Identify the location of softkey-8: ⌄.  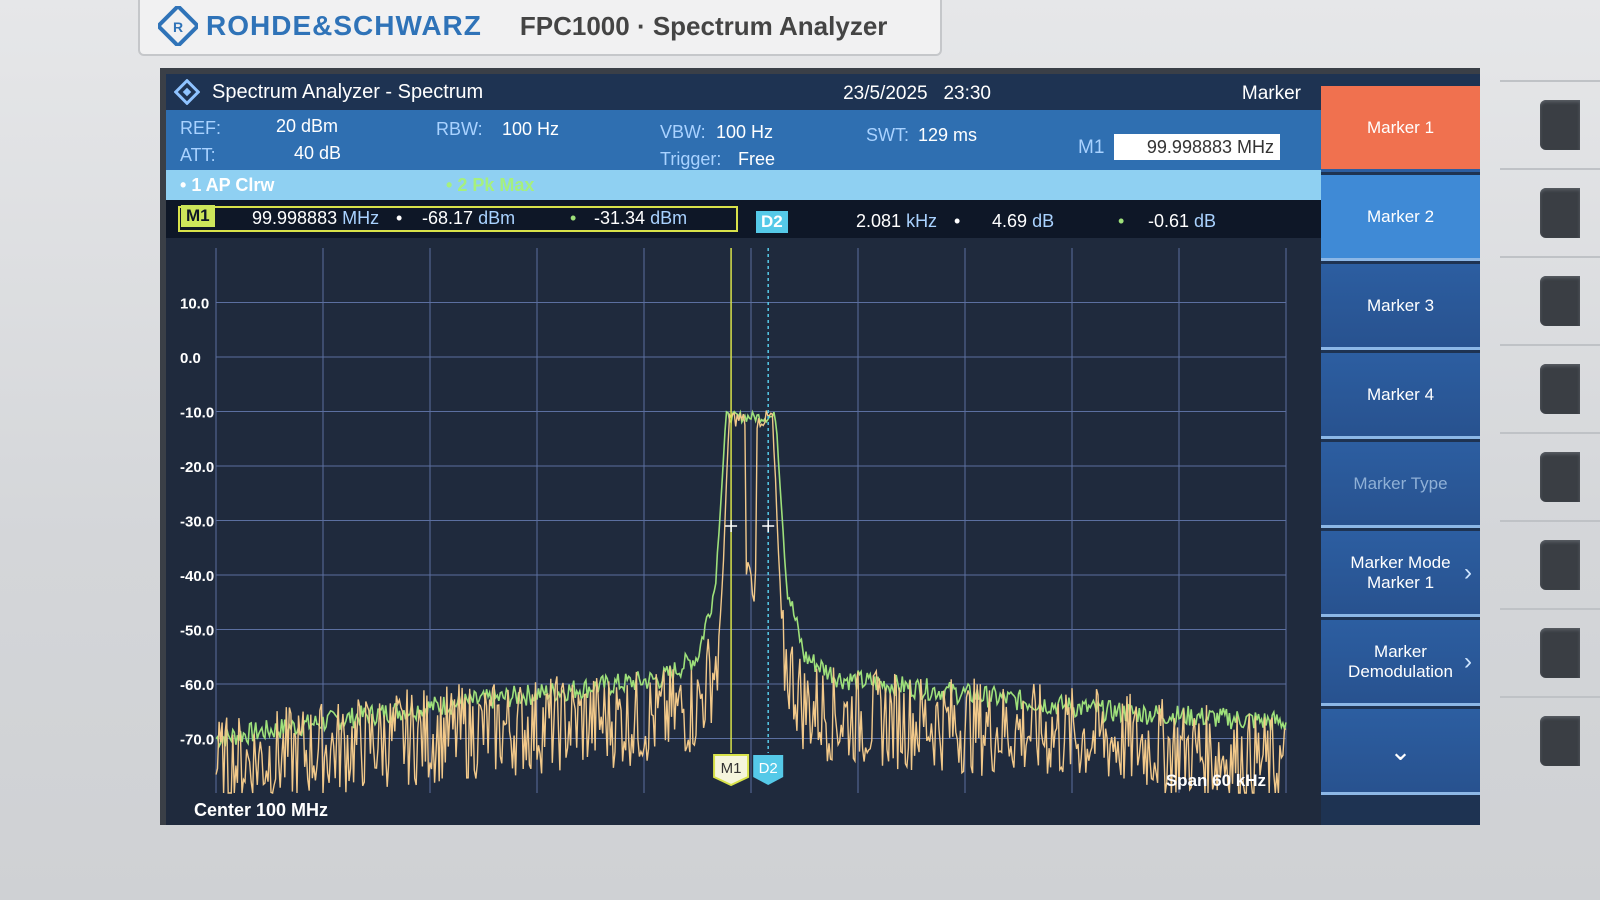
(1400, 752).